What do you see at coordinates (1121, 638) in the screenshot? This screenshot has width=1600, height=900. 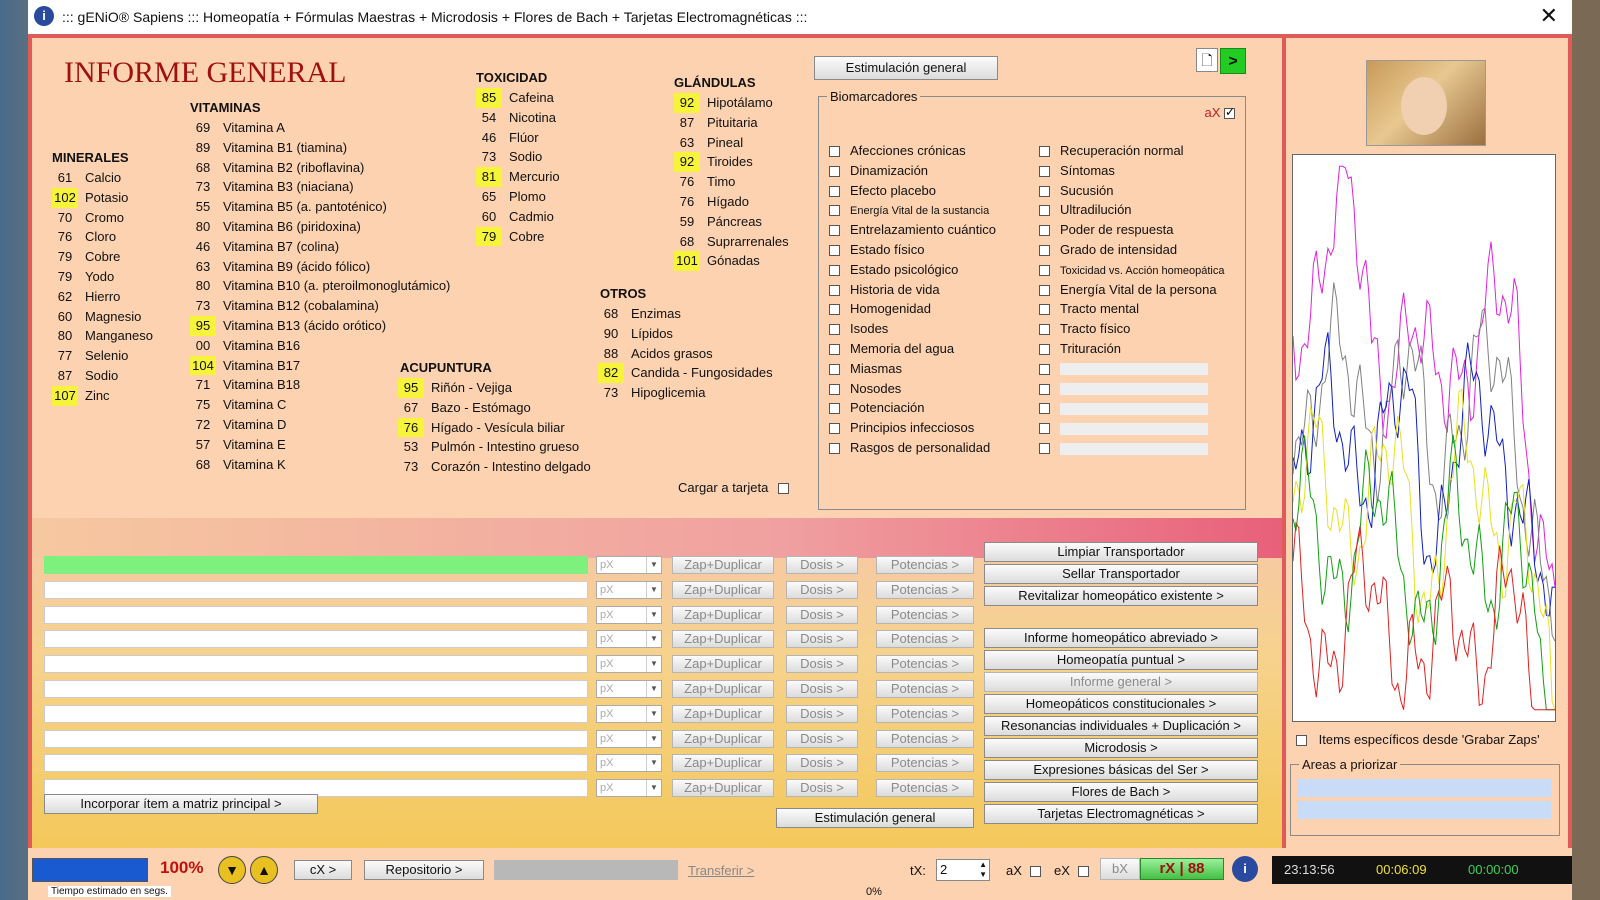 I see `informe-abreviado-button: Informe homeopático abreviado >` at bounding box center [1121, 638].